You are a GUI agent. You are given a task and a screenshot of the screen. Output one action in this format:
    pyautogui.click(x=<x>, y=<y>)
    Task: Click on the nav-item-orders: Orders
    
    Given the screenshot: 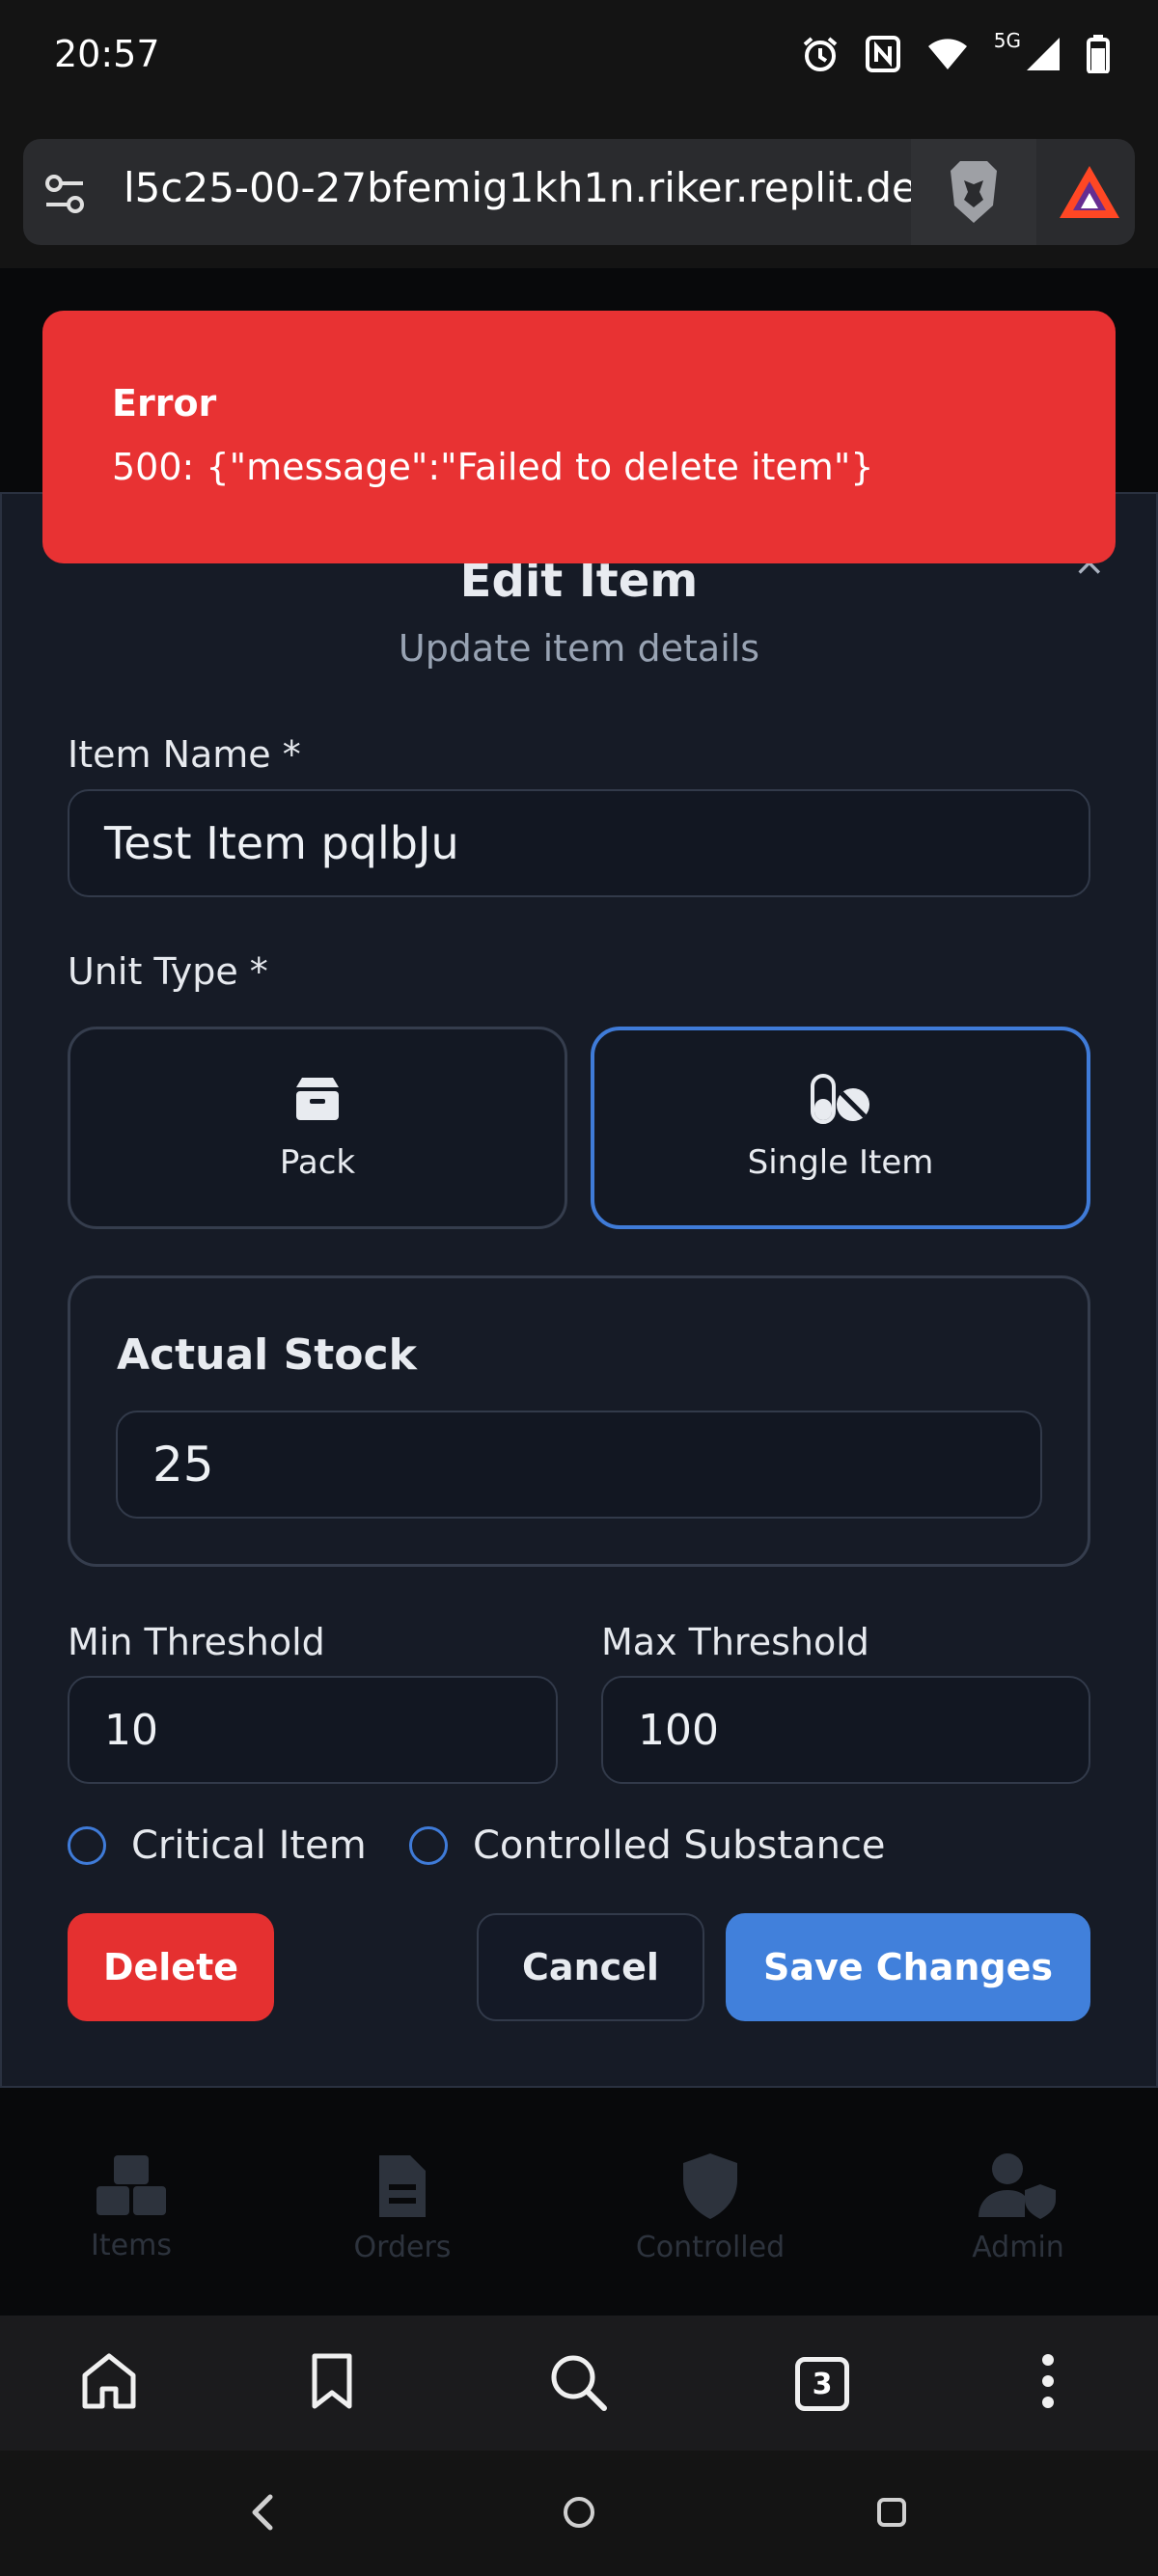 What is the action you would take?
    pyautogui.click(x=402, y=2207)
    